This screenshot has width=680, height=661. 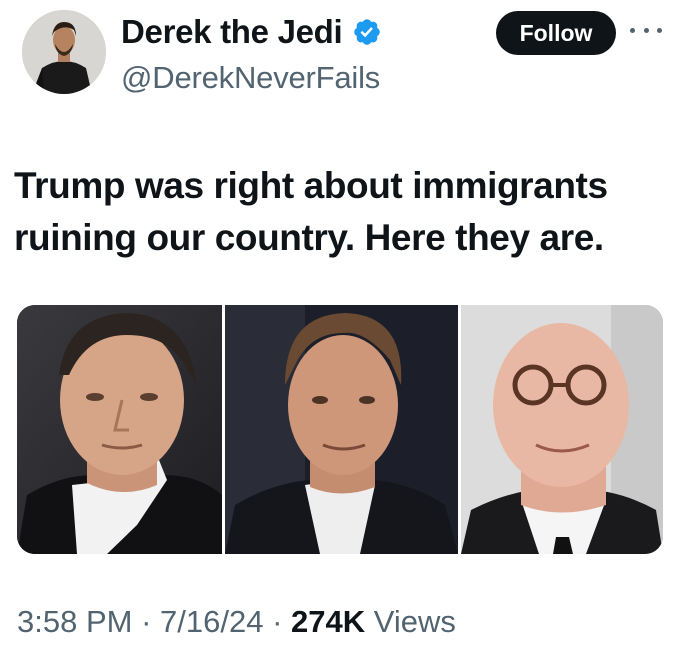 I want to click on display-name-row: Derek the Jedi, so click(x=251, y=32).